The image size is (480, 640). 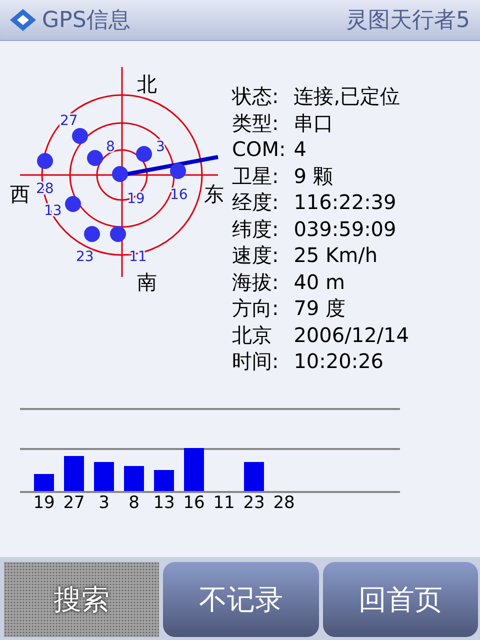 I want to click on info-value: 9 颗, so click(x=314, y=175).